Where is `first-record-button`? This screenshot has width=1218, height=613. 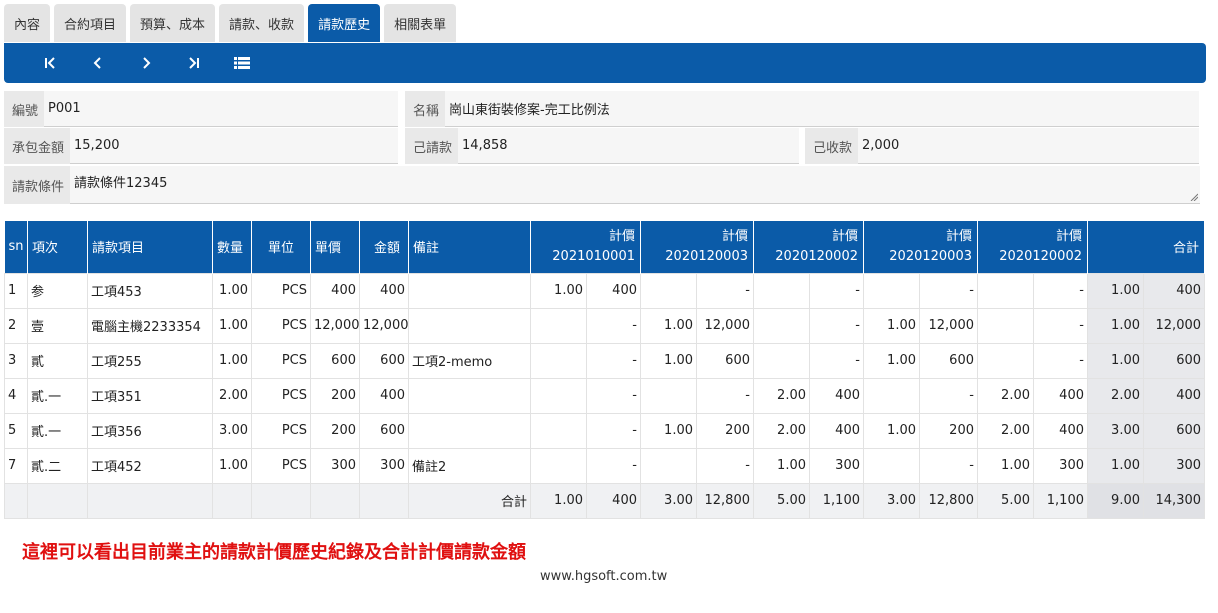 first-record-button is located at coordinates (50, 63).